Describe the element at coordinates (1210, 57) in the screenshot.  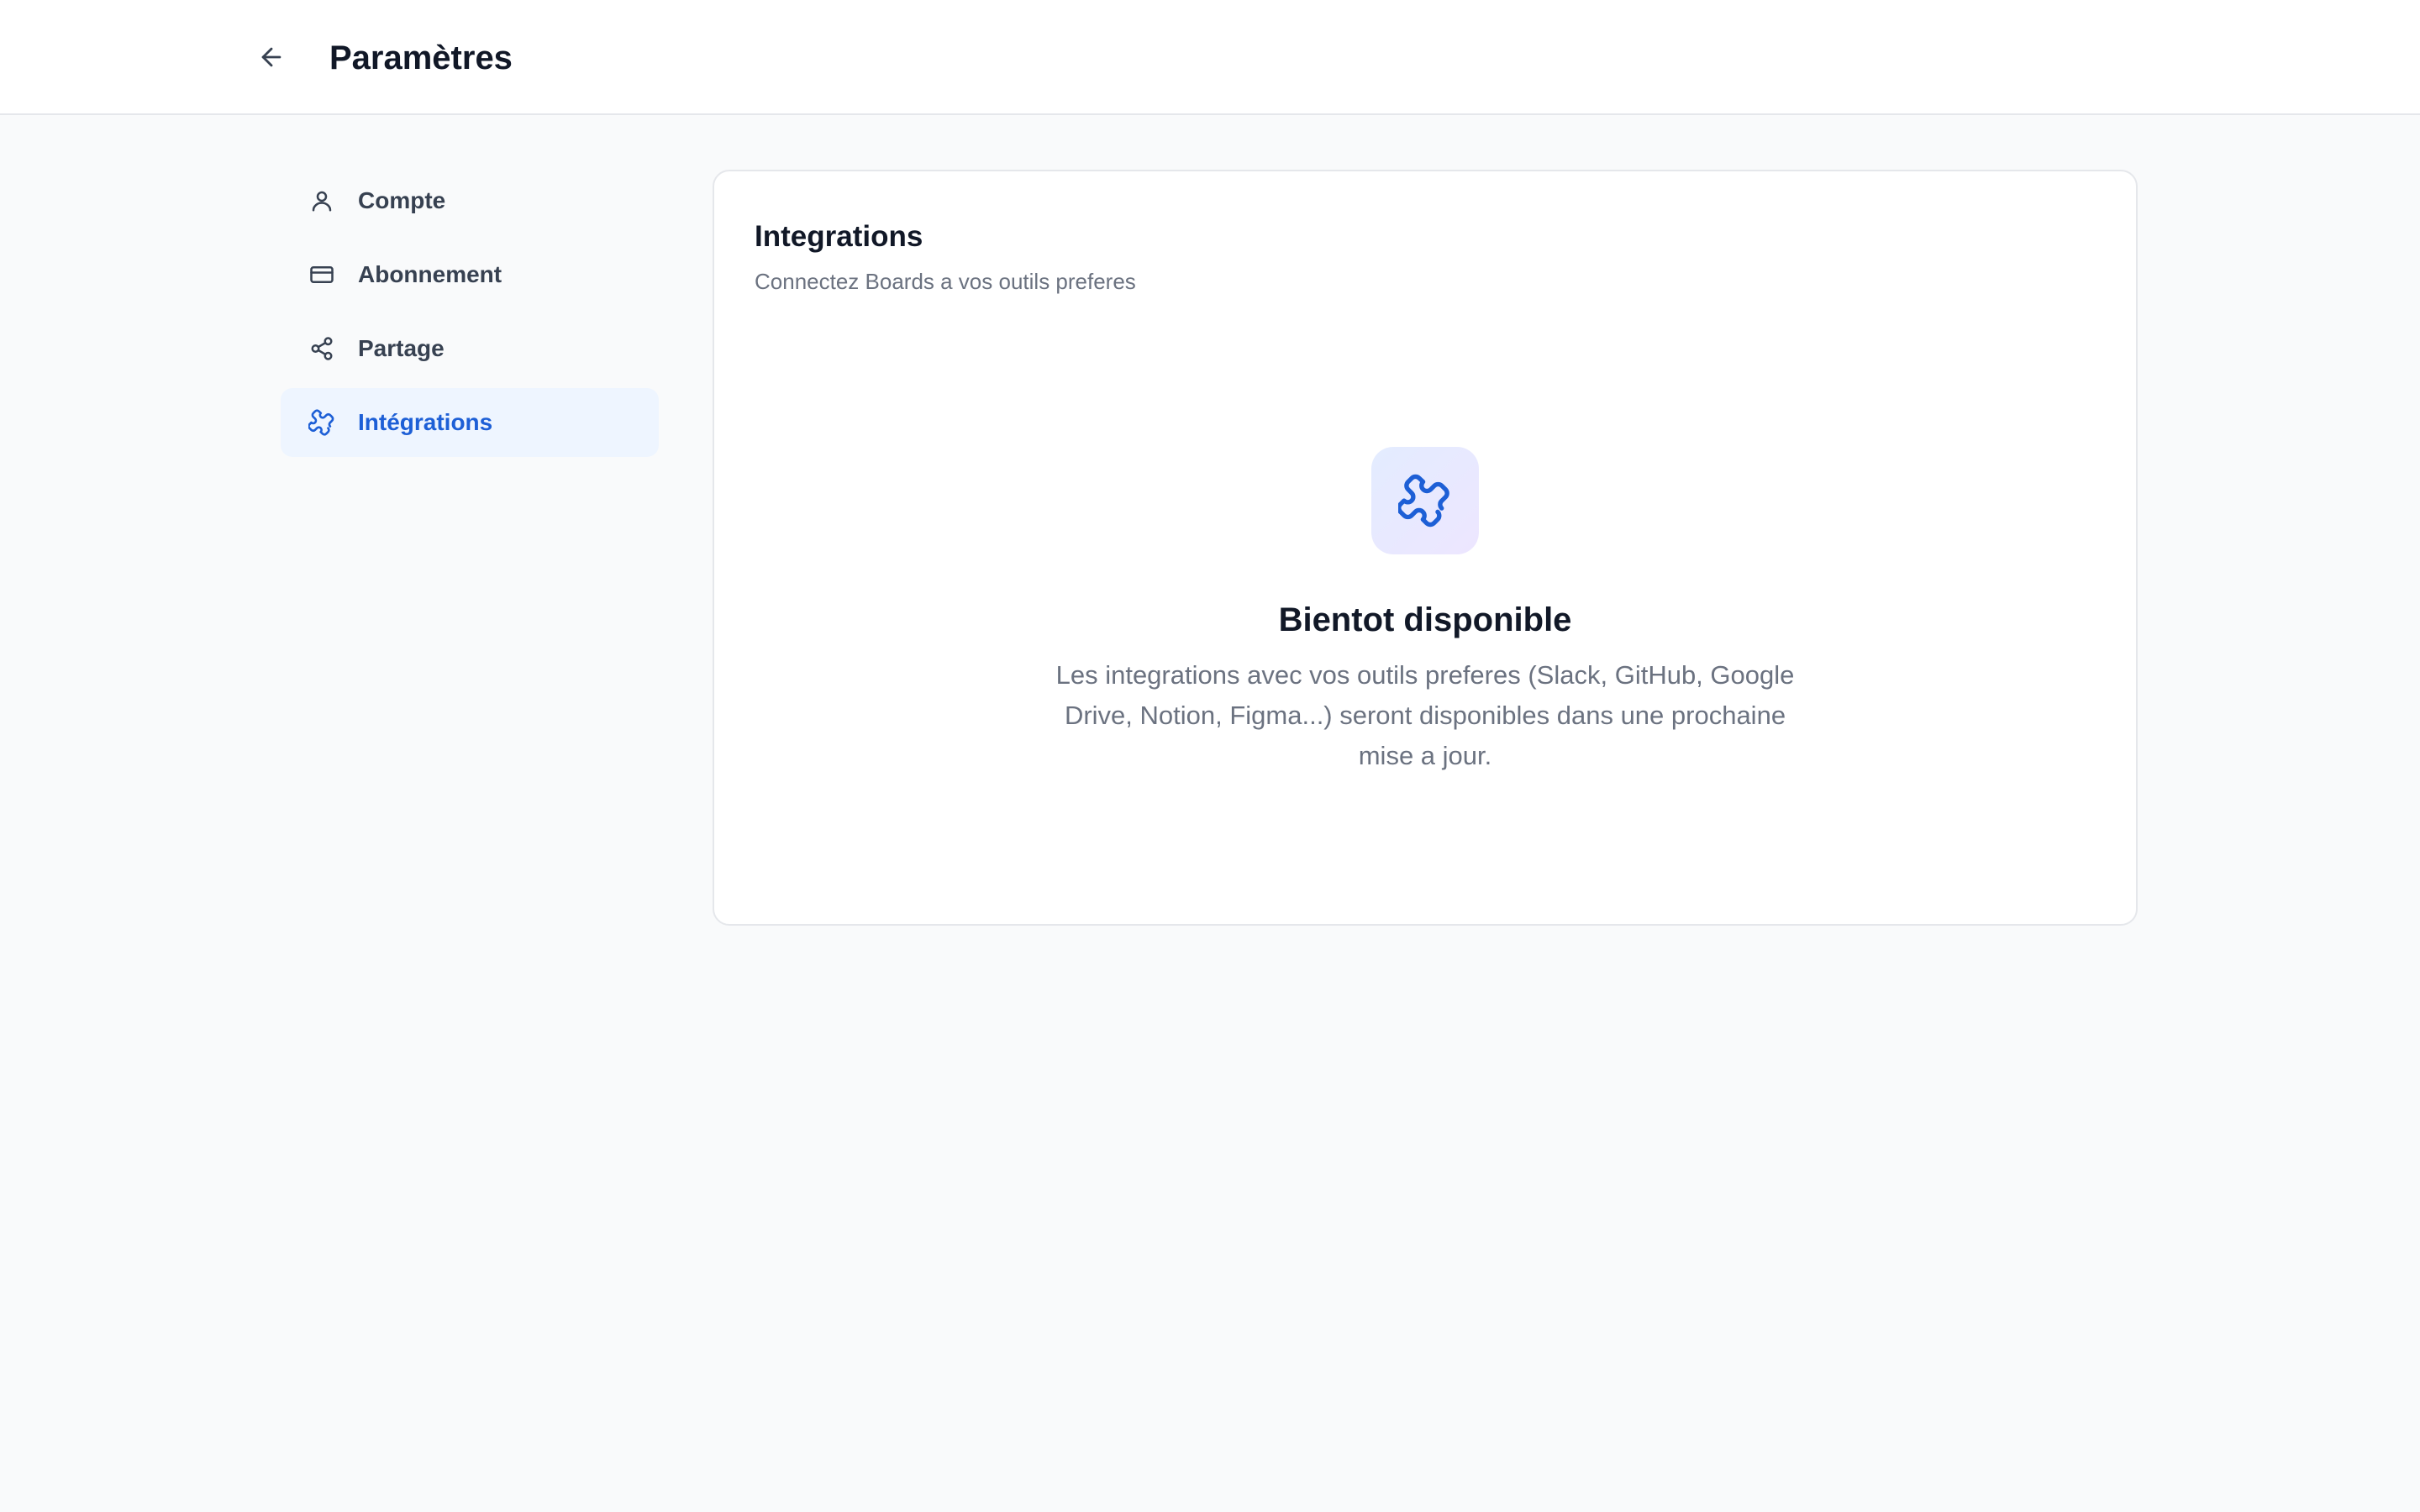
I see `top-bar: Paramètres` at that location.